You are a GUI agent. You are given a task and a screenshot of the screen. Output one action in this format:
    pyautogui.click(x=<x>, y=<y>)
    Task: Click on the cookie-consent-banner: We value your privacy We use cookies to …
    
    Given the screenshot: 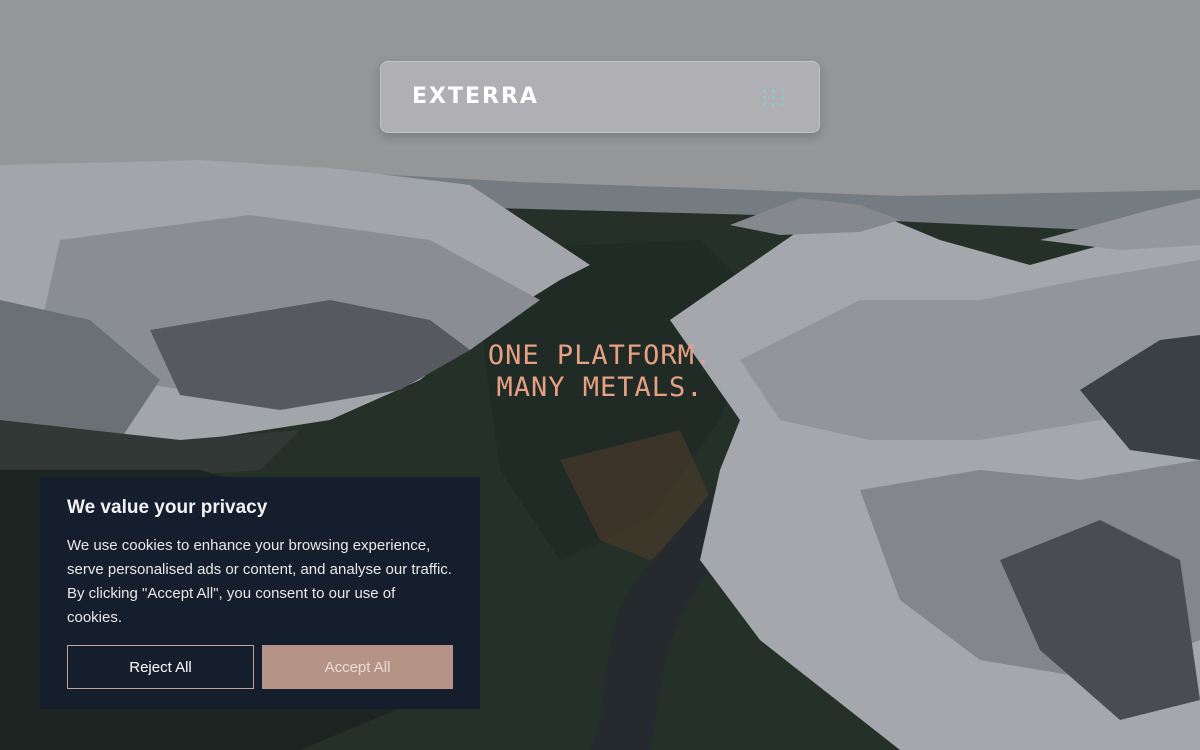 What is the action you would take?
    pyautogui.click(x=260, y=593)
    